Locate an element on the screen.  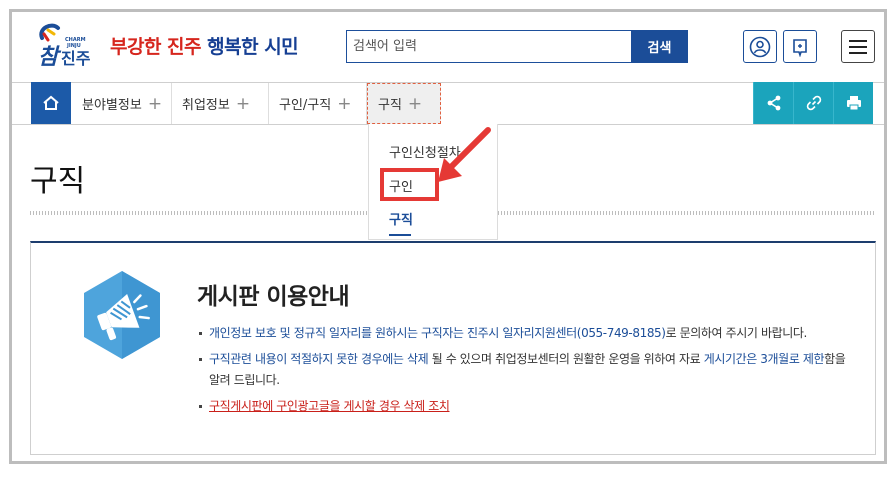
svg-text: 진주 is located at coordinates (76, 58).